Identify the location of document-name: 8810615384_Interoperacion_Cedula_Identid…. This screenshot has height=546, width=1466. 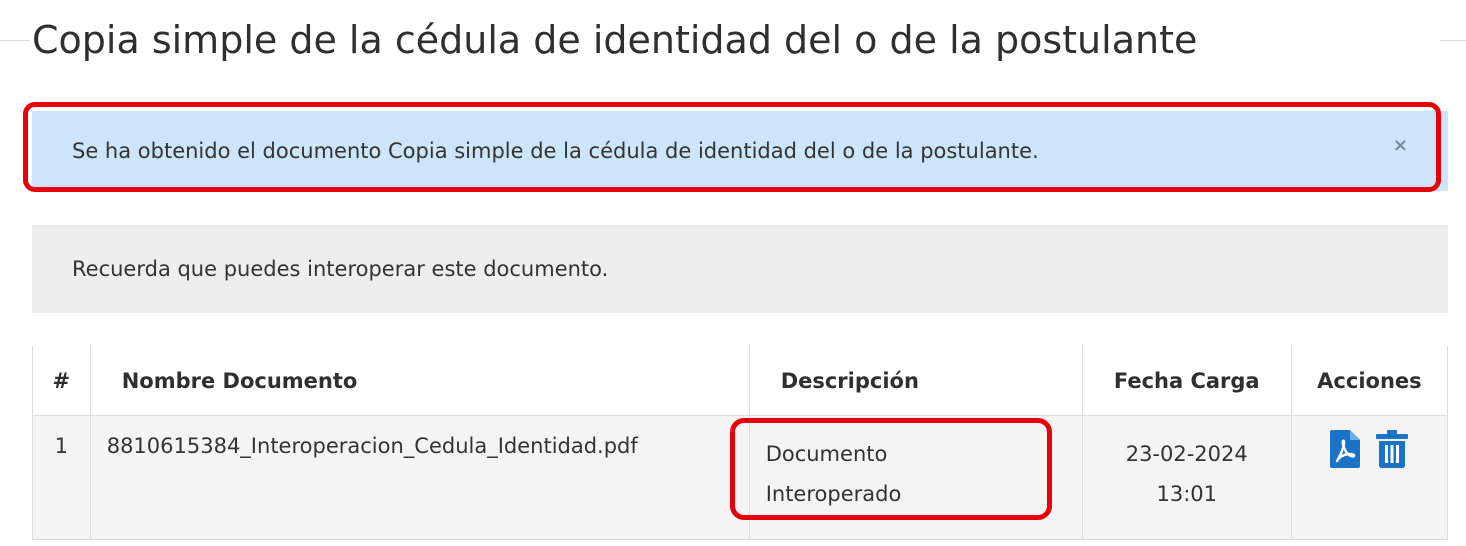
(419, 477).